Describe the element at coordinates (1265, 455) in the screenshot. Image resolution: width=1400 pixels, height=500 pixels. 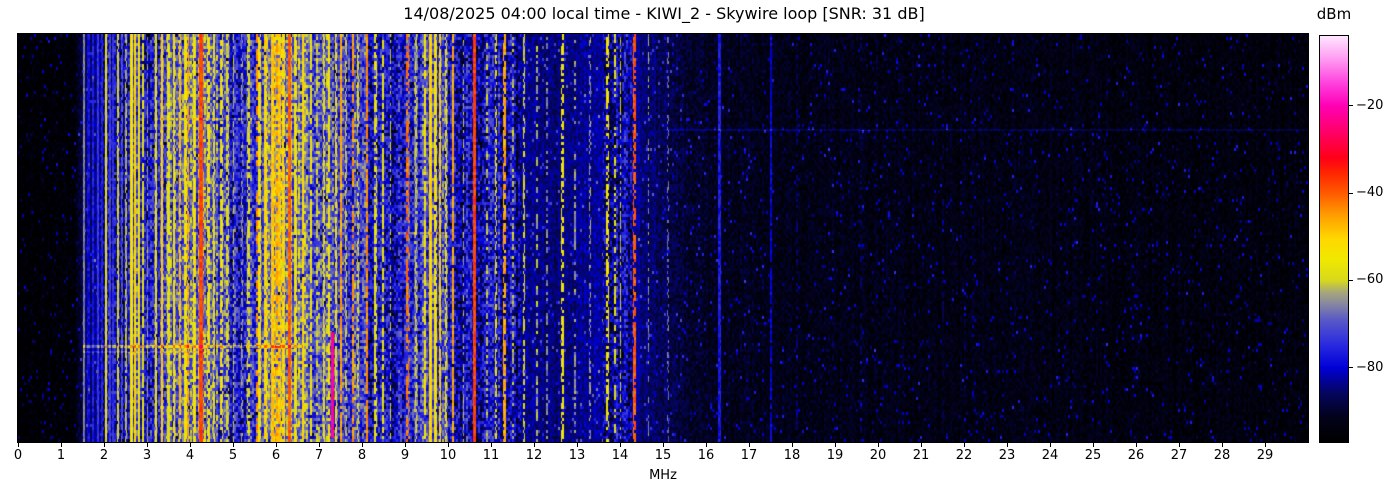
I see `x-tick-label: 29` at that location.